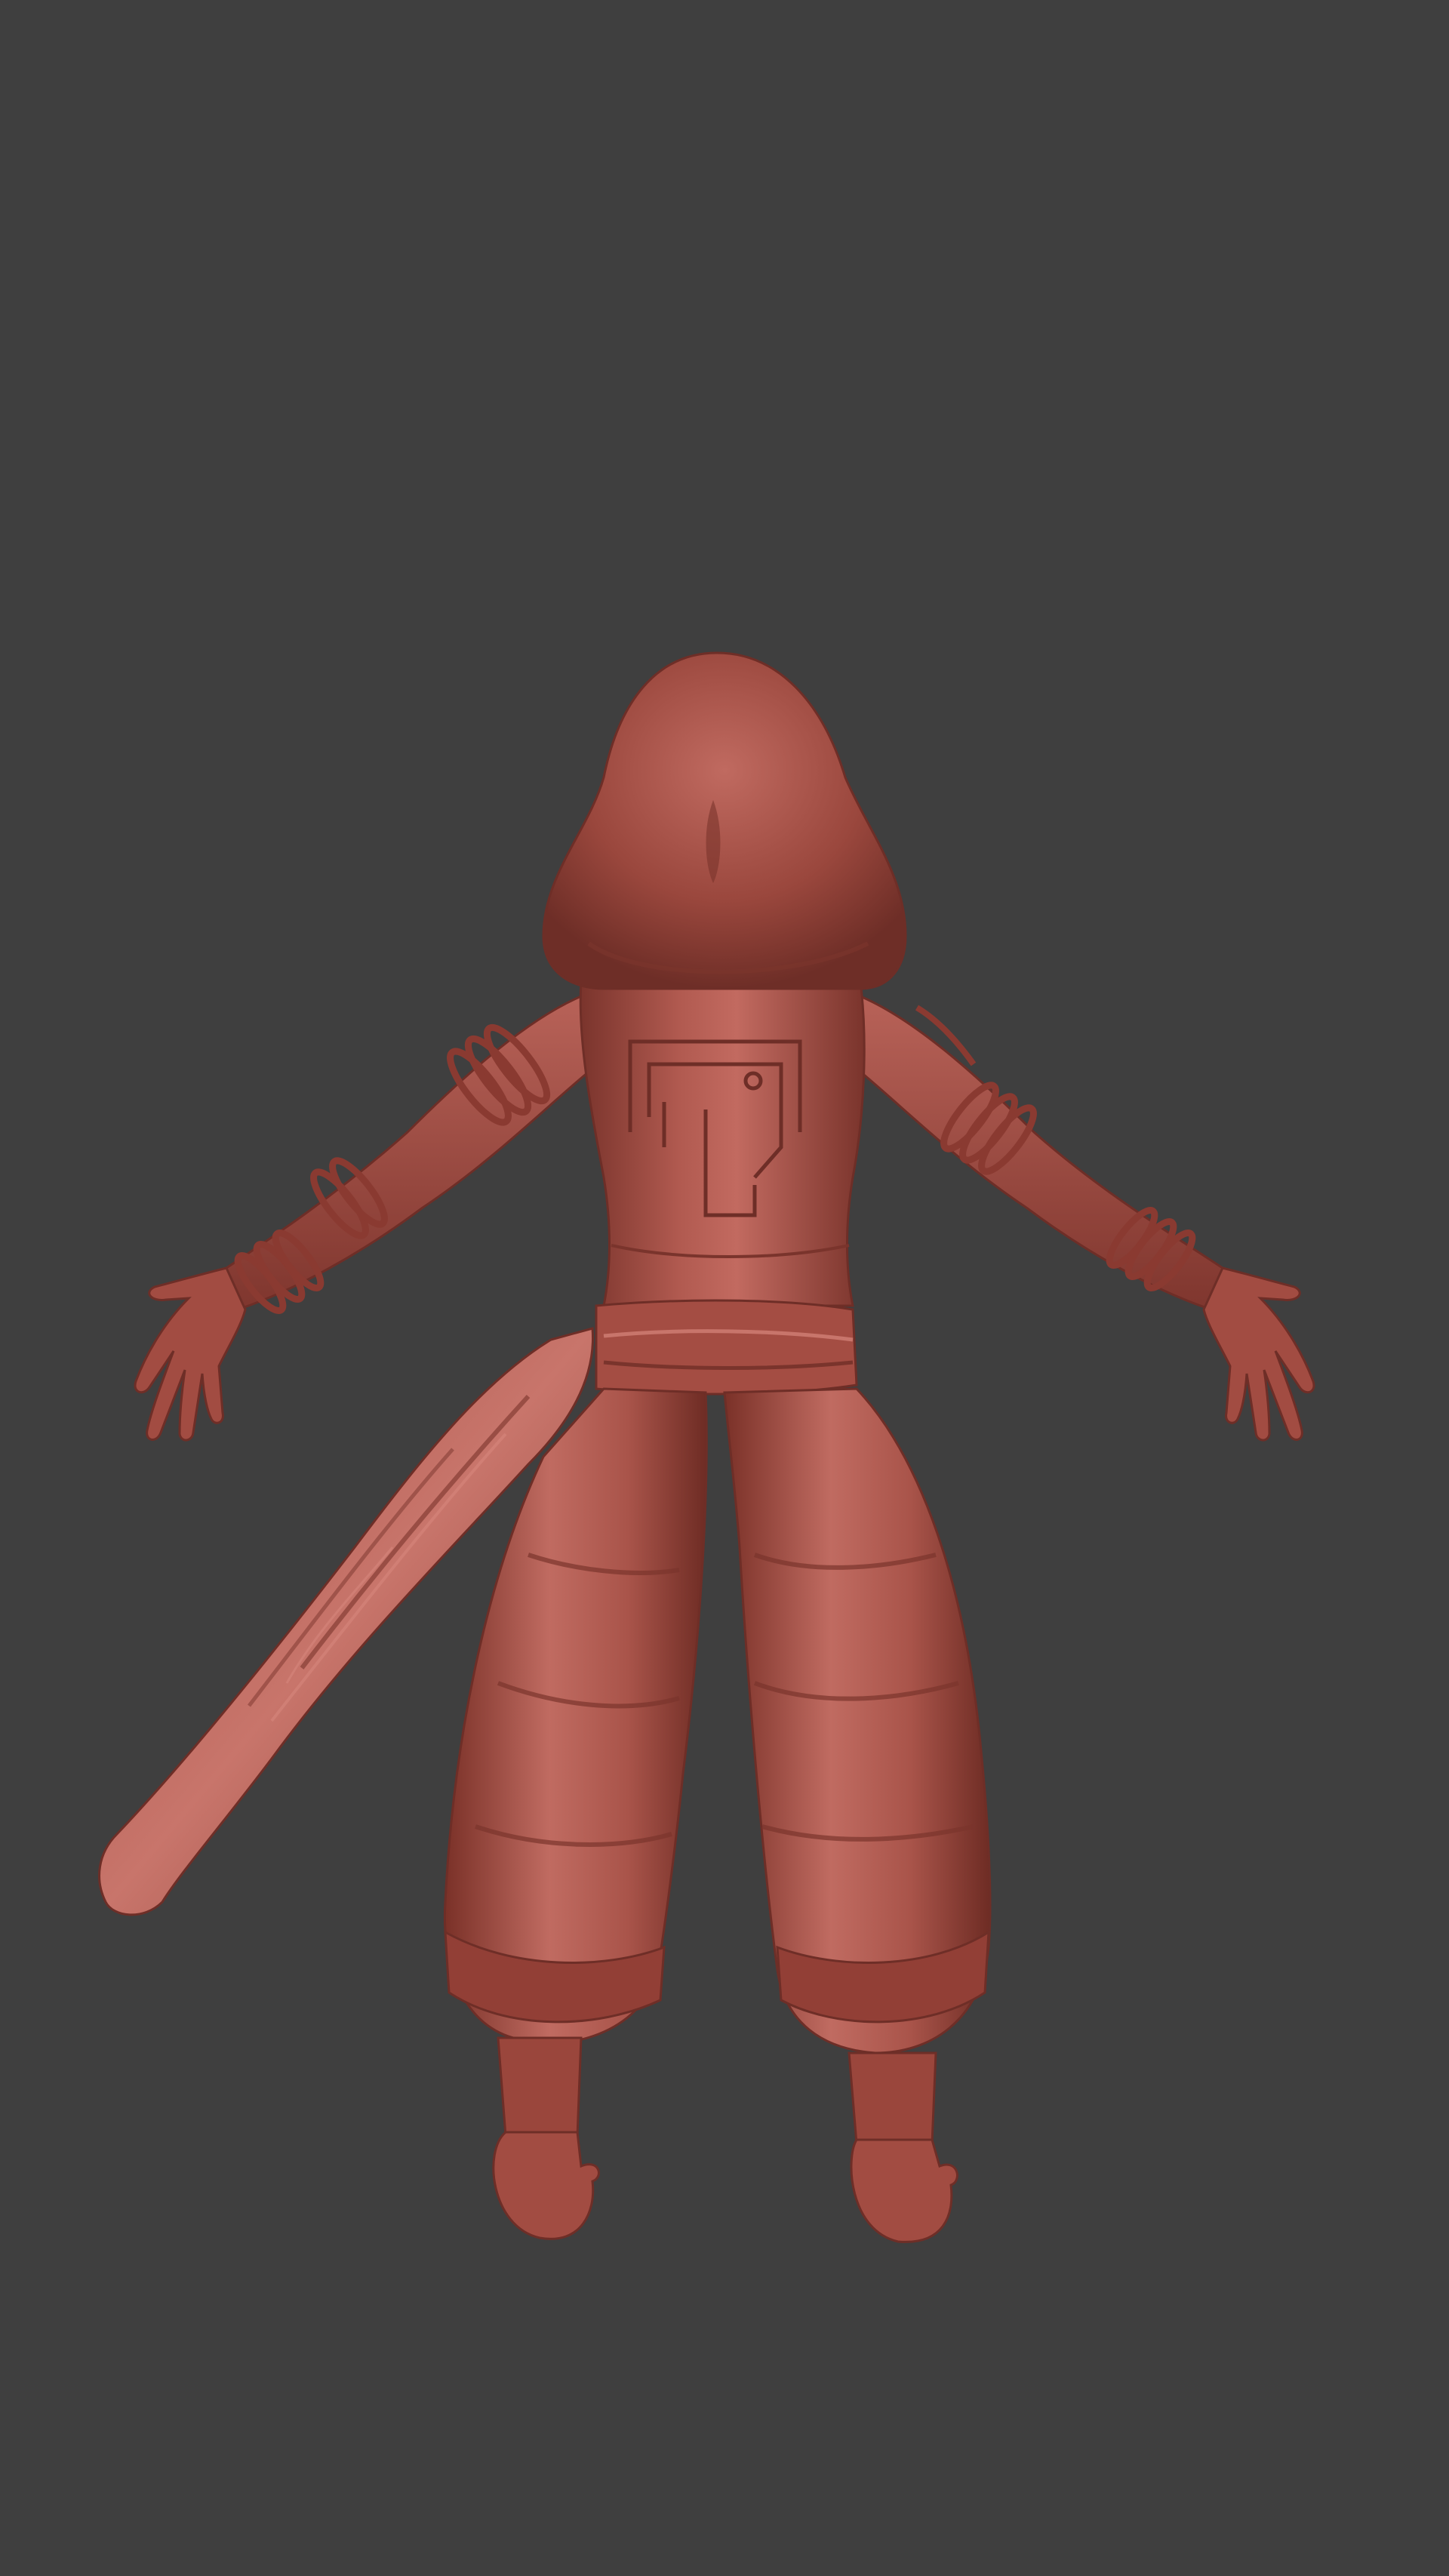 The height and width of the screenshot is (2576, 1449). Describe the element at coordinates (724, 820) in the screenshot. I see `hood` at that location.